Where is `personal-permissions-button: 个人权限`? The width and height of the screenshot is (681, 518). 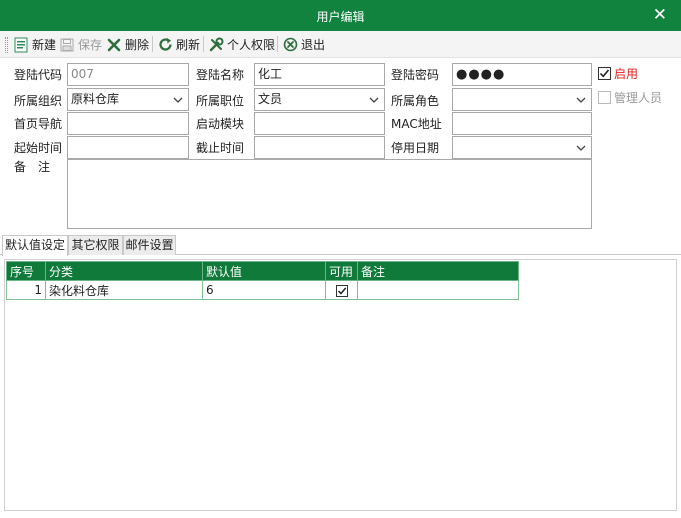 personal-permissions-button: 个人权限 is located at coordinates (241, 44).